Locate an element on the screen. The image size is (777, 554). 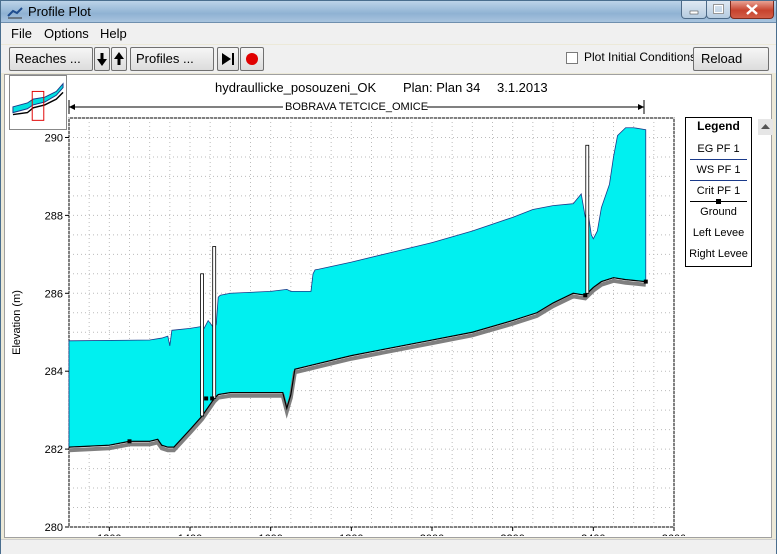
record-button is located at coordinates (252, 59).